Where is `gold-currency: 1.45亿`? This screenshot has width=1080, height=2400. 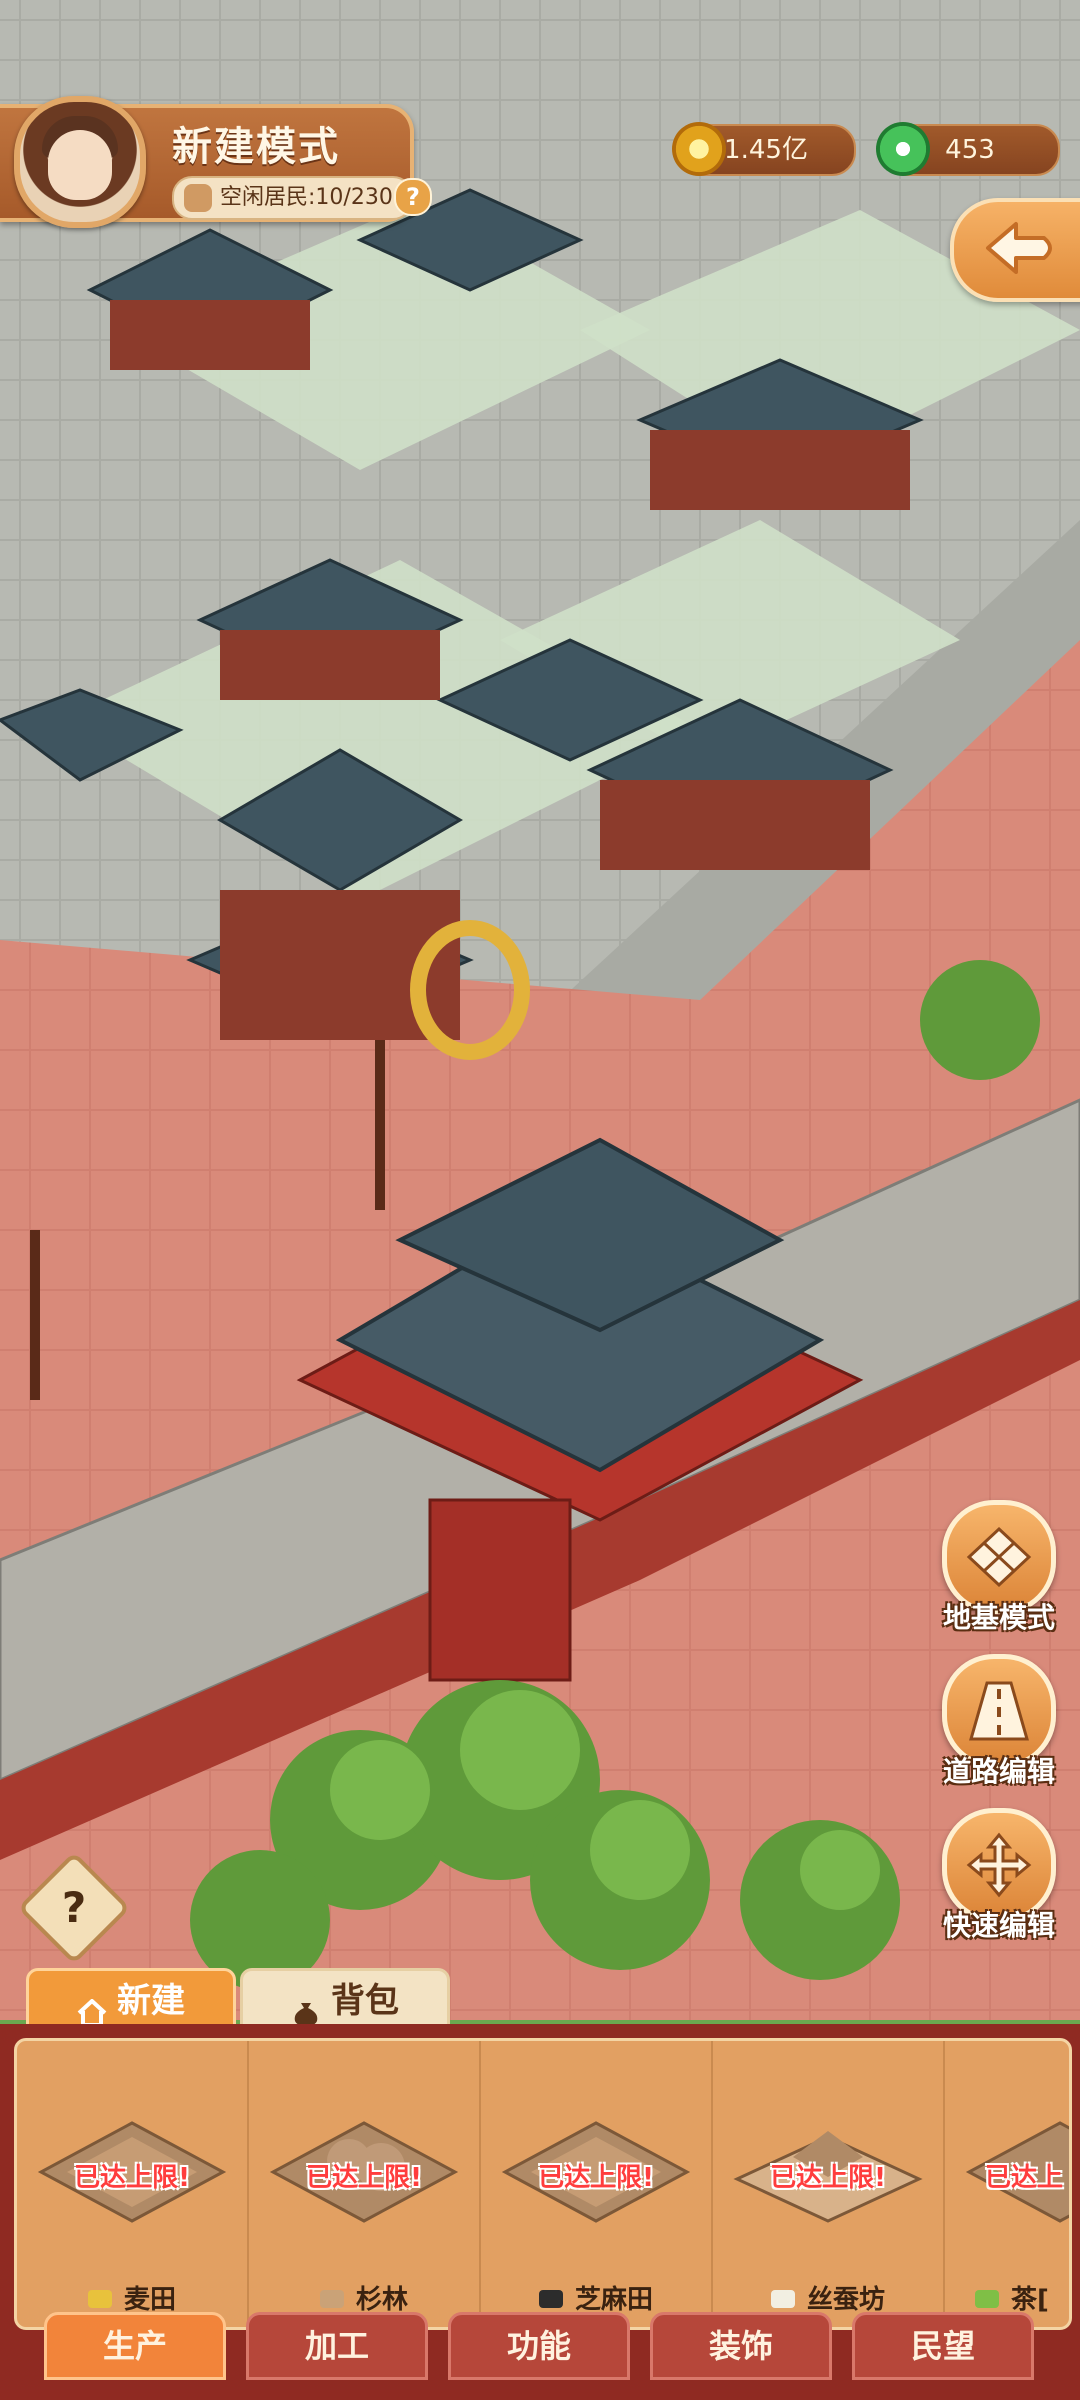
gold-currency: 1.45亿 is located at coordinates (764, 149).